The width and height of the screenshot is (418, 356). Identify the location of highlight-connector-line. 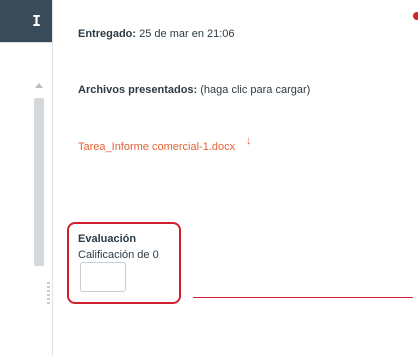
(303, 297).